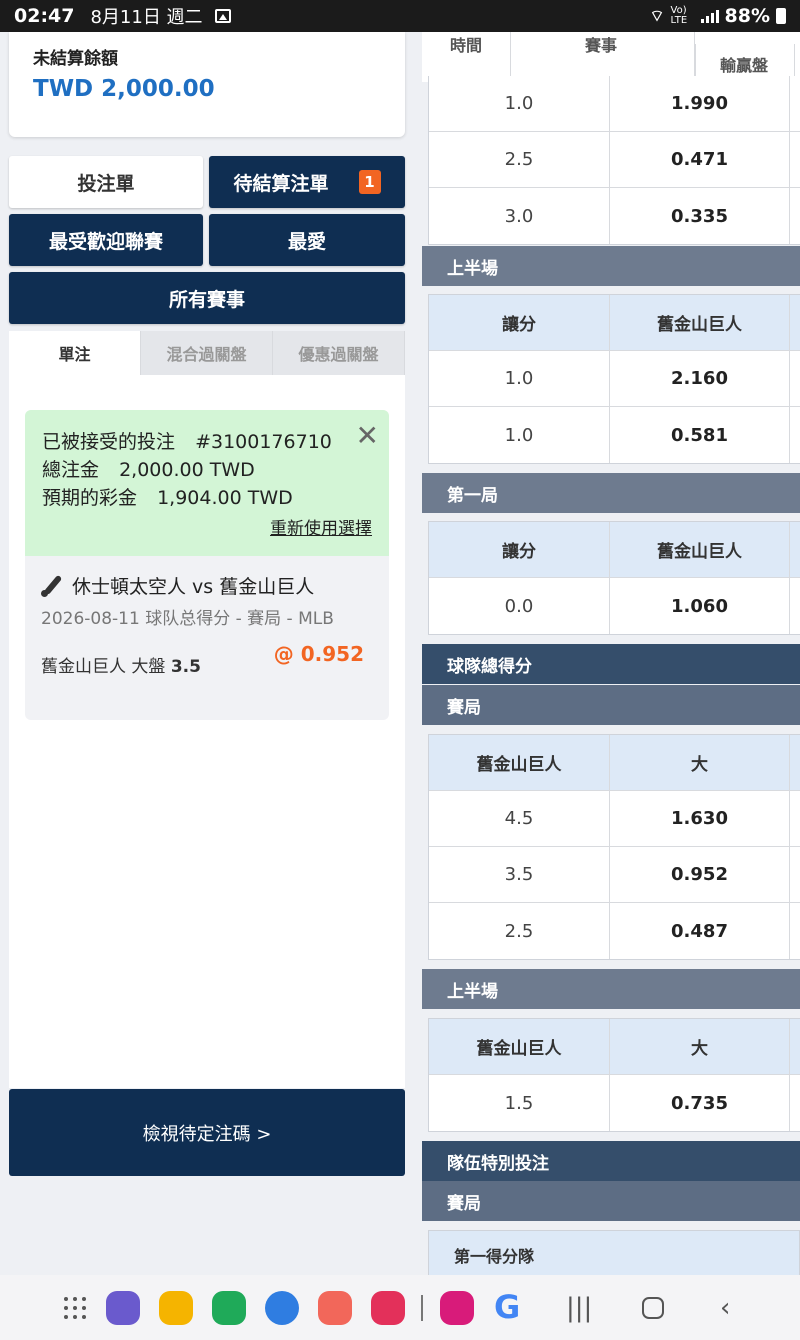 This screenshot has width=800, height=1340. Describe the element at coordinates (422, 1308) in the screenshot. I see `dock-divider` at that location.